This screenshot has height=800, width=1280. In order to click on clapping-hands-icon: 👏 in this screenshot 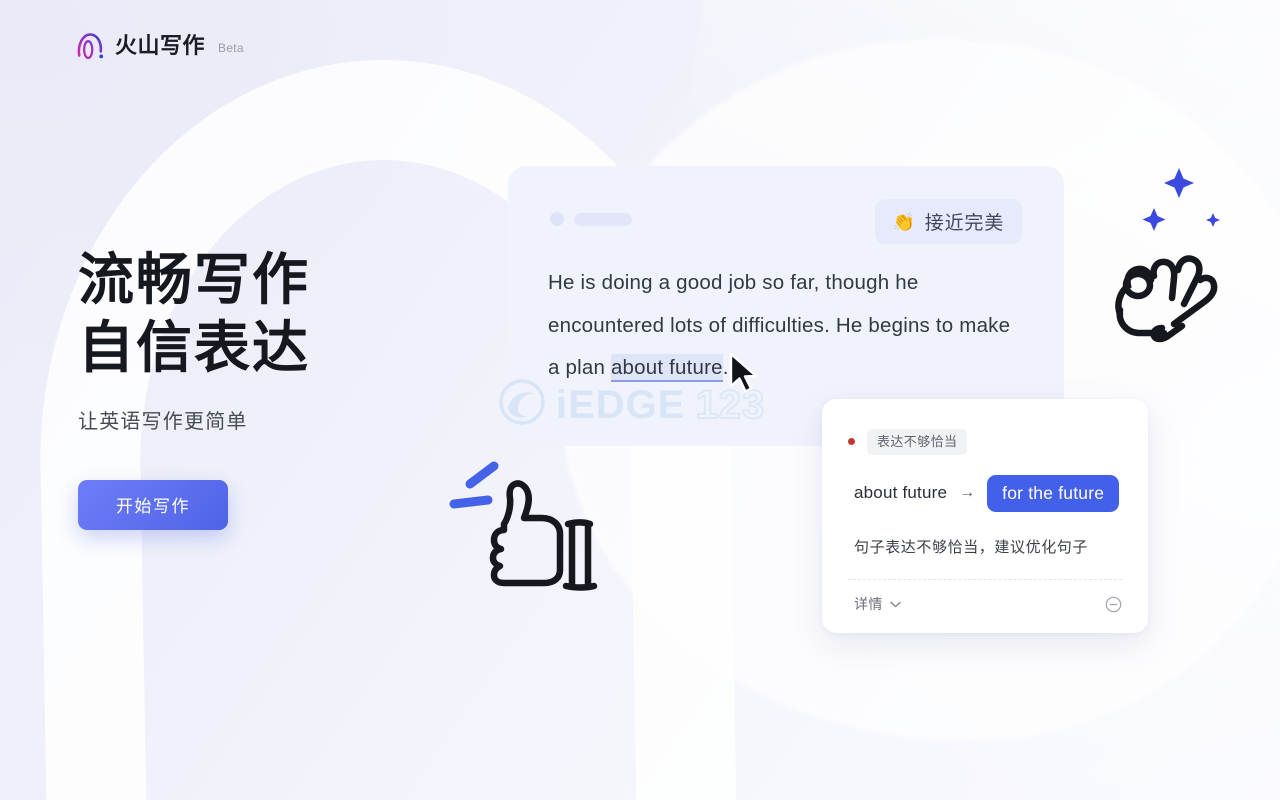, I will do `click(904, 221)`.